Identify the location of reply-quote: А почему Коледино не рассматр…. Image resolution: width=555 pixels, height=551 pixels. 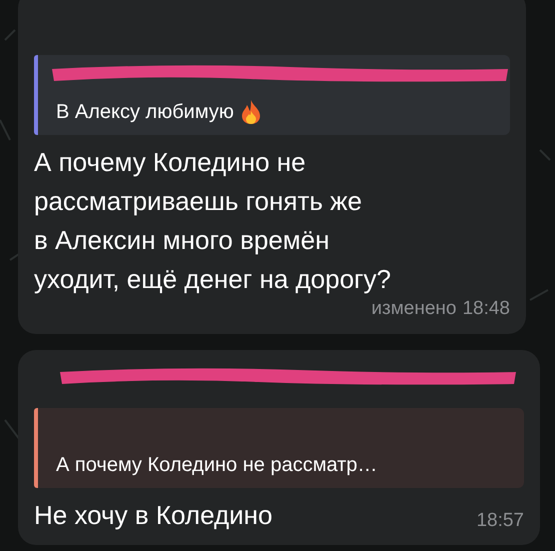
(279, 448).